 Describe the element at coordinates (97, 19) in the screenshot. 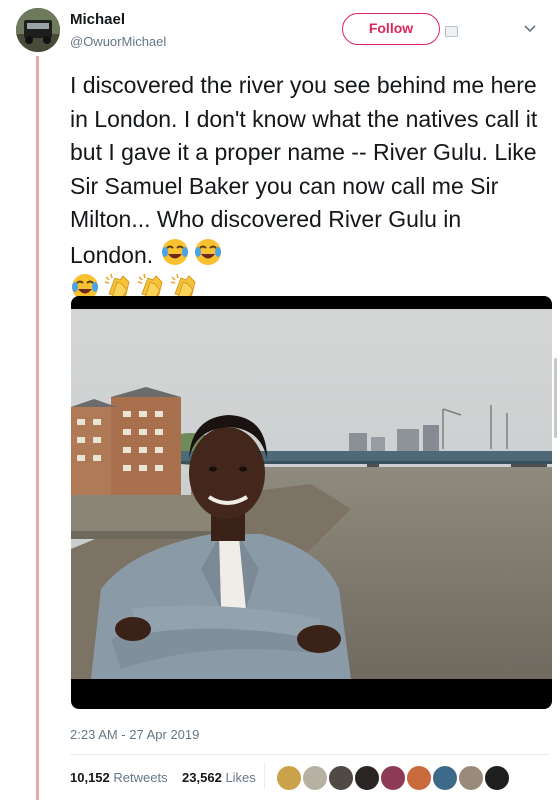

I see `display-name: Michael` at that location.